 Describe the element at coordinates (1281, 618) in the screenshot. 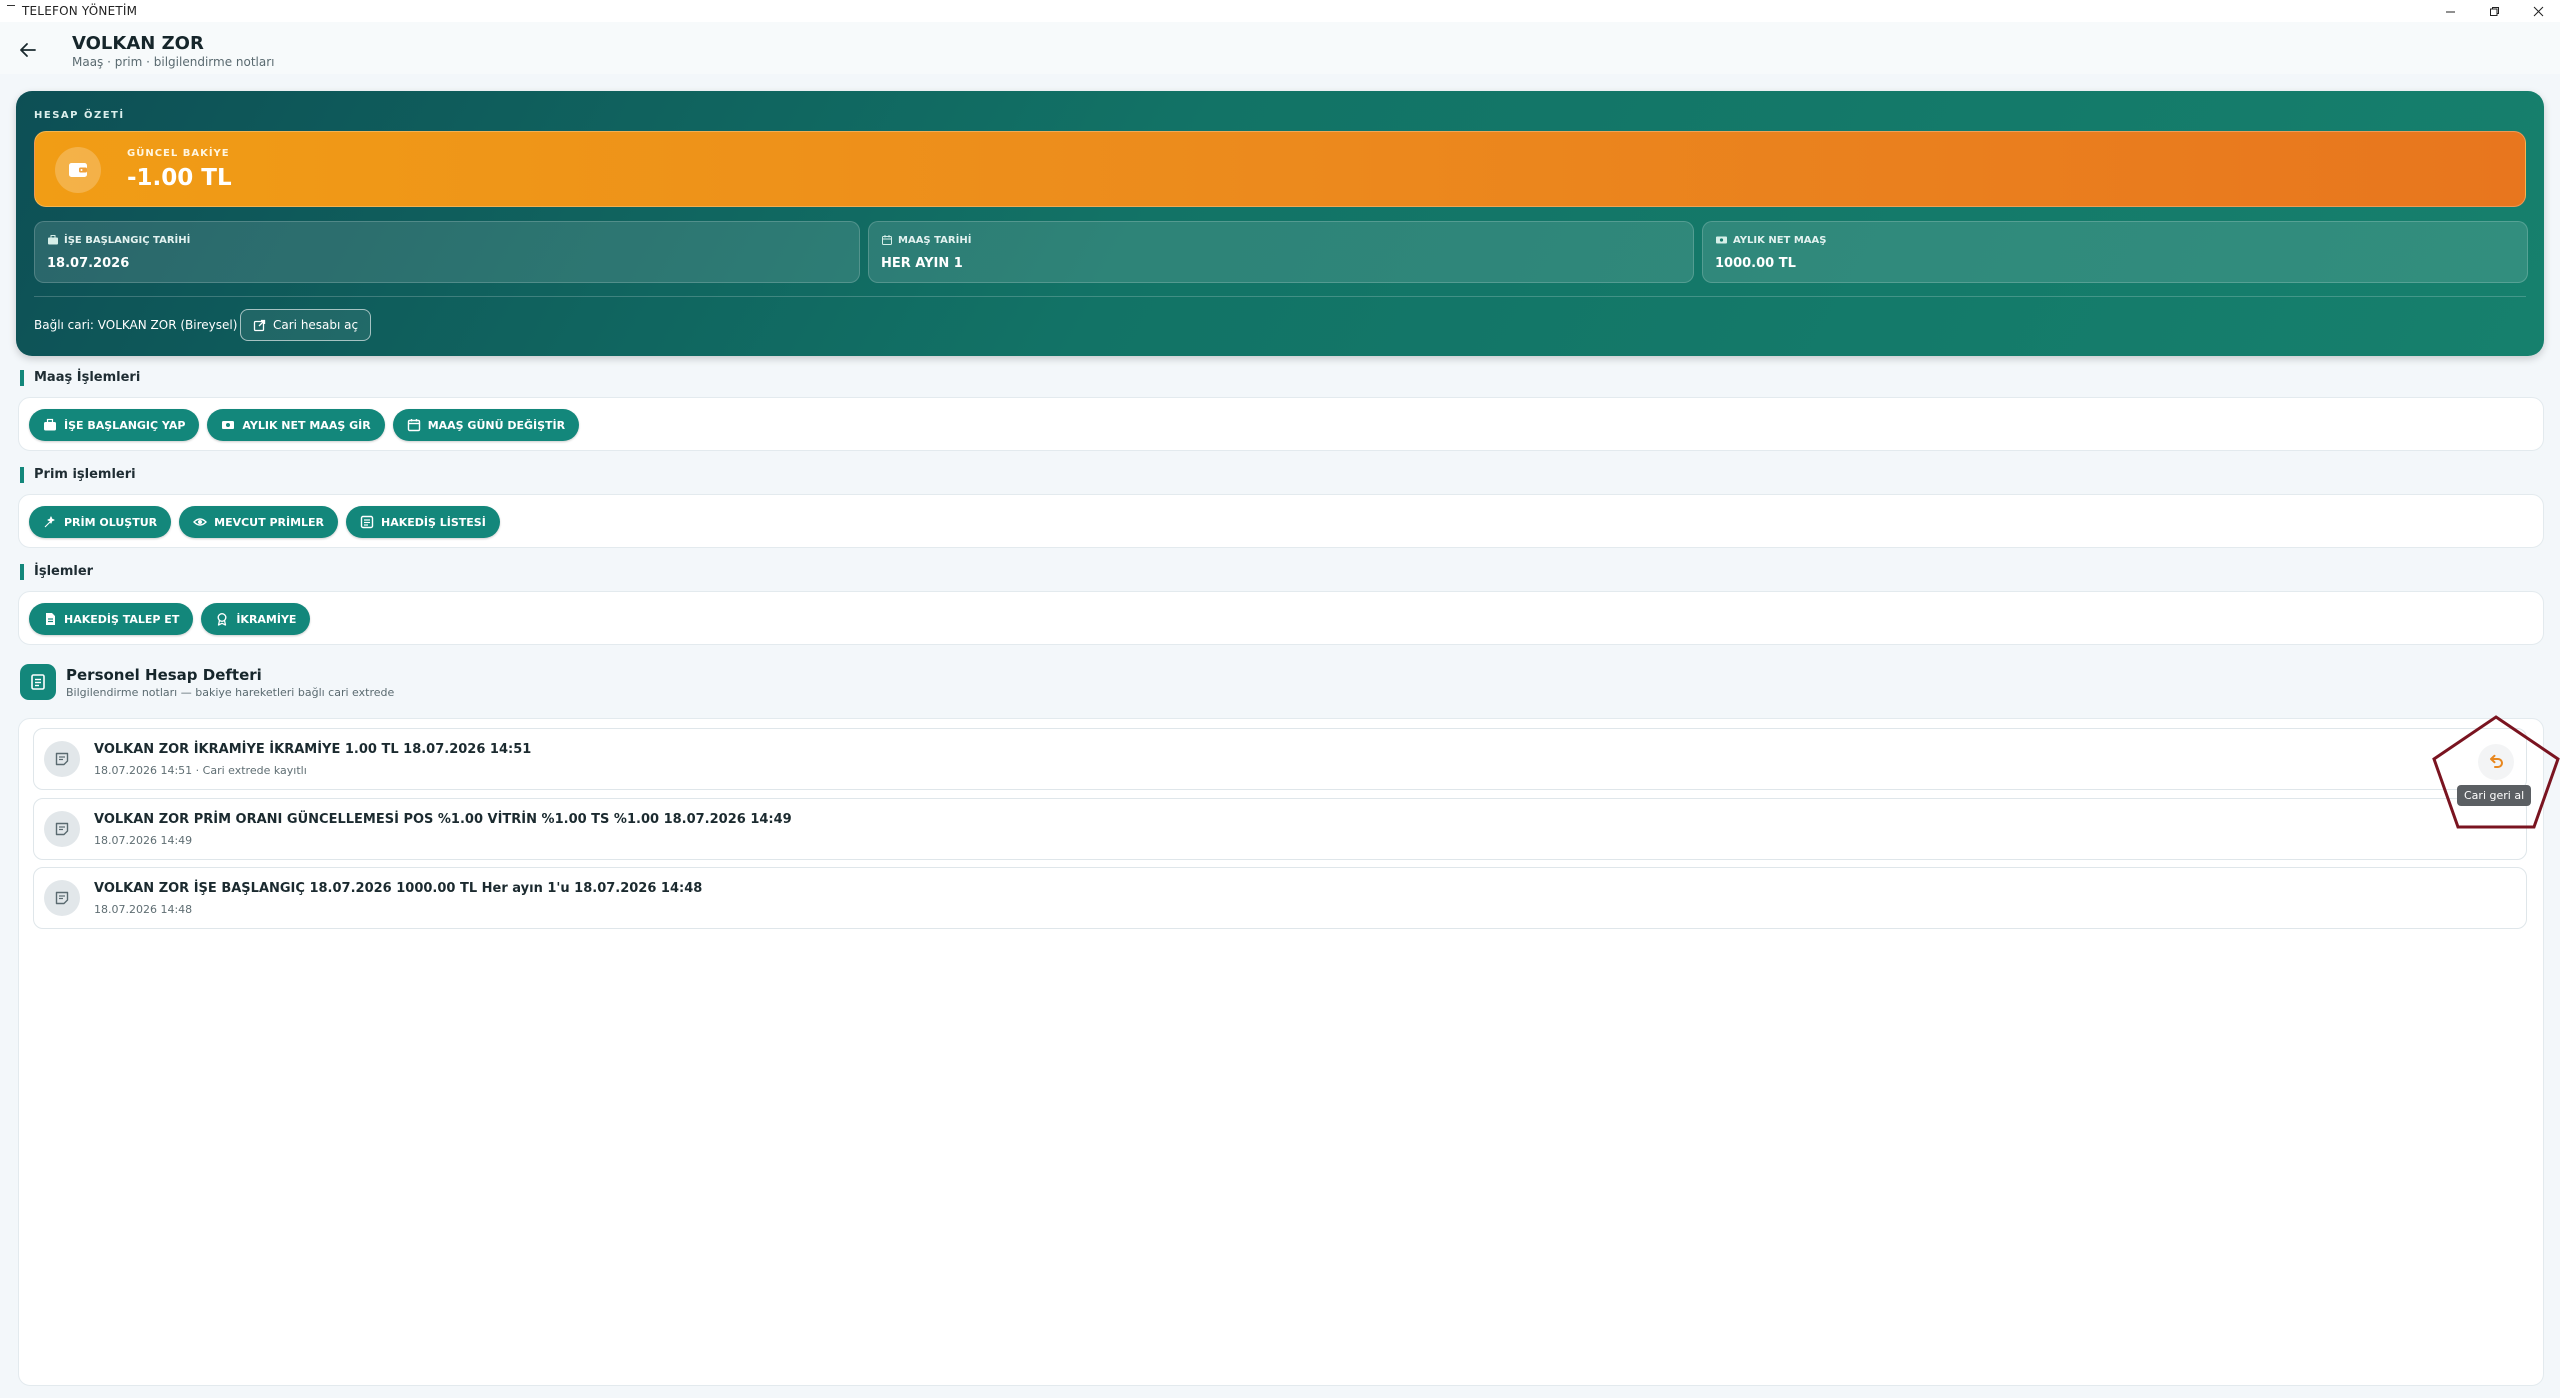

I see `ops-panel: HAKEDİŞ TALEP ET İKRAMİYE` at that location.